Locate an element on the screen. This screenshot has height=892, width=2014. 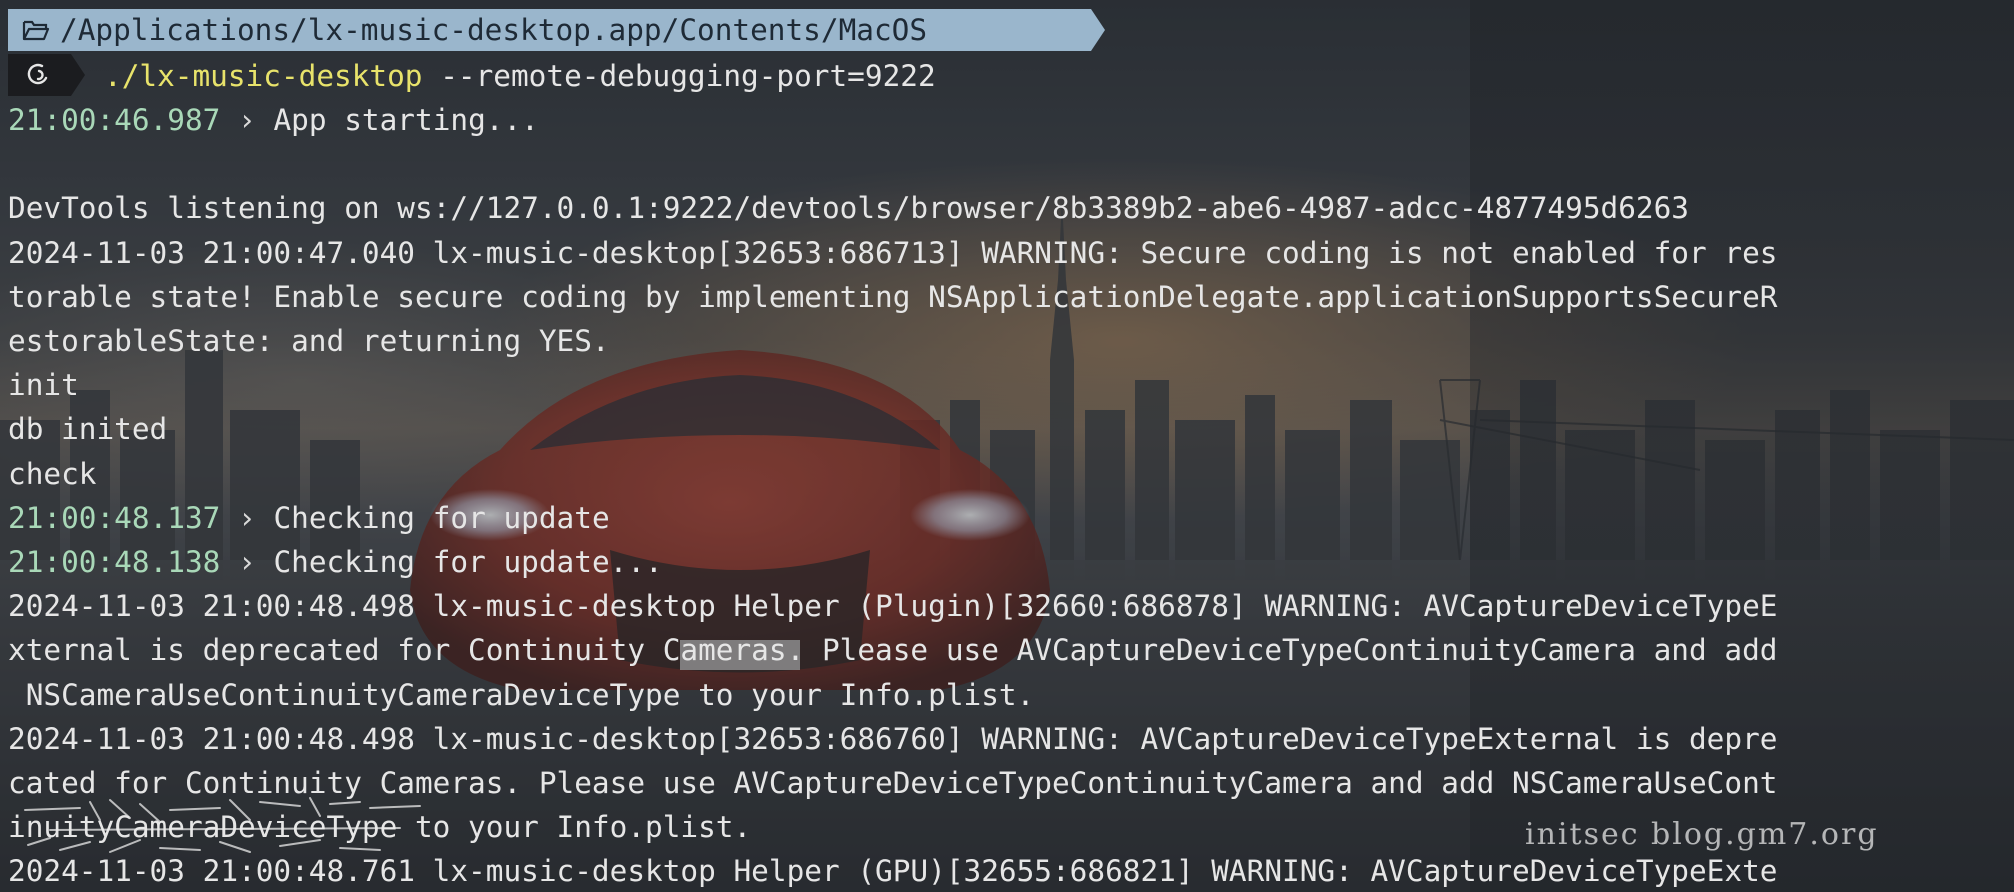
prompt-os-badge is located at coordinates (39, 75).